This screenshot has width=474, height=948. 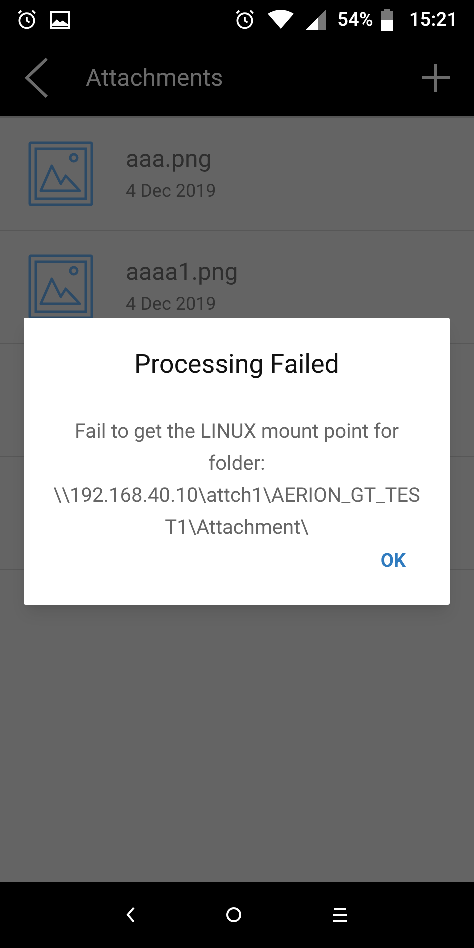 I want to click on signal-icon, so click(x=316, y=20).